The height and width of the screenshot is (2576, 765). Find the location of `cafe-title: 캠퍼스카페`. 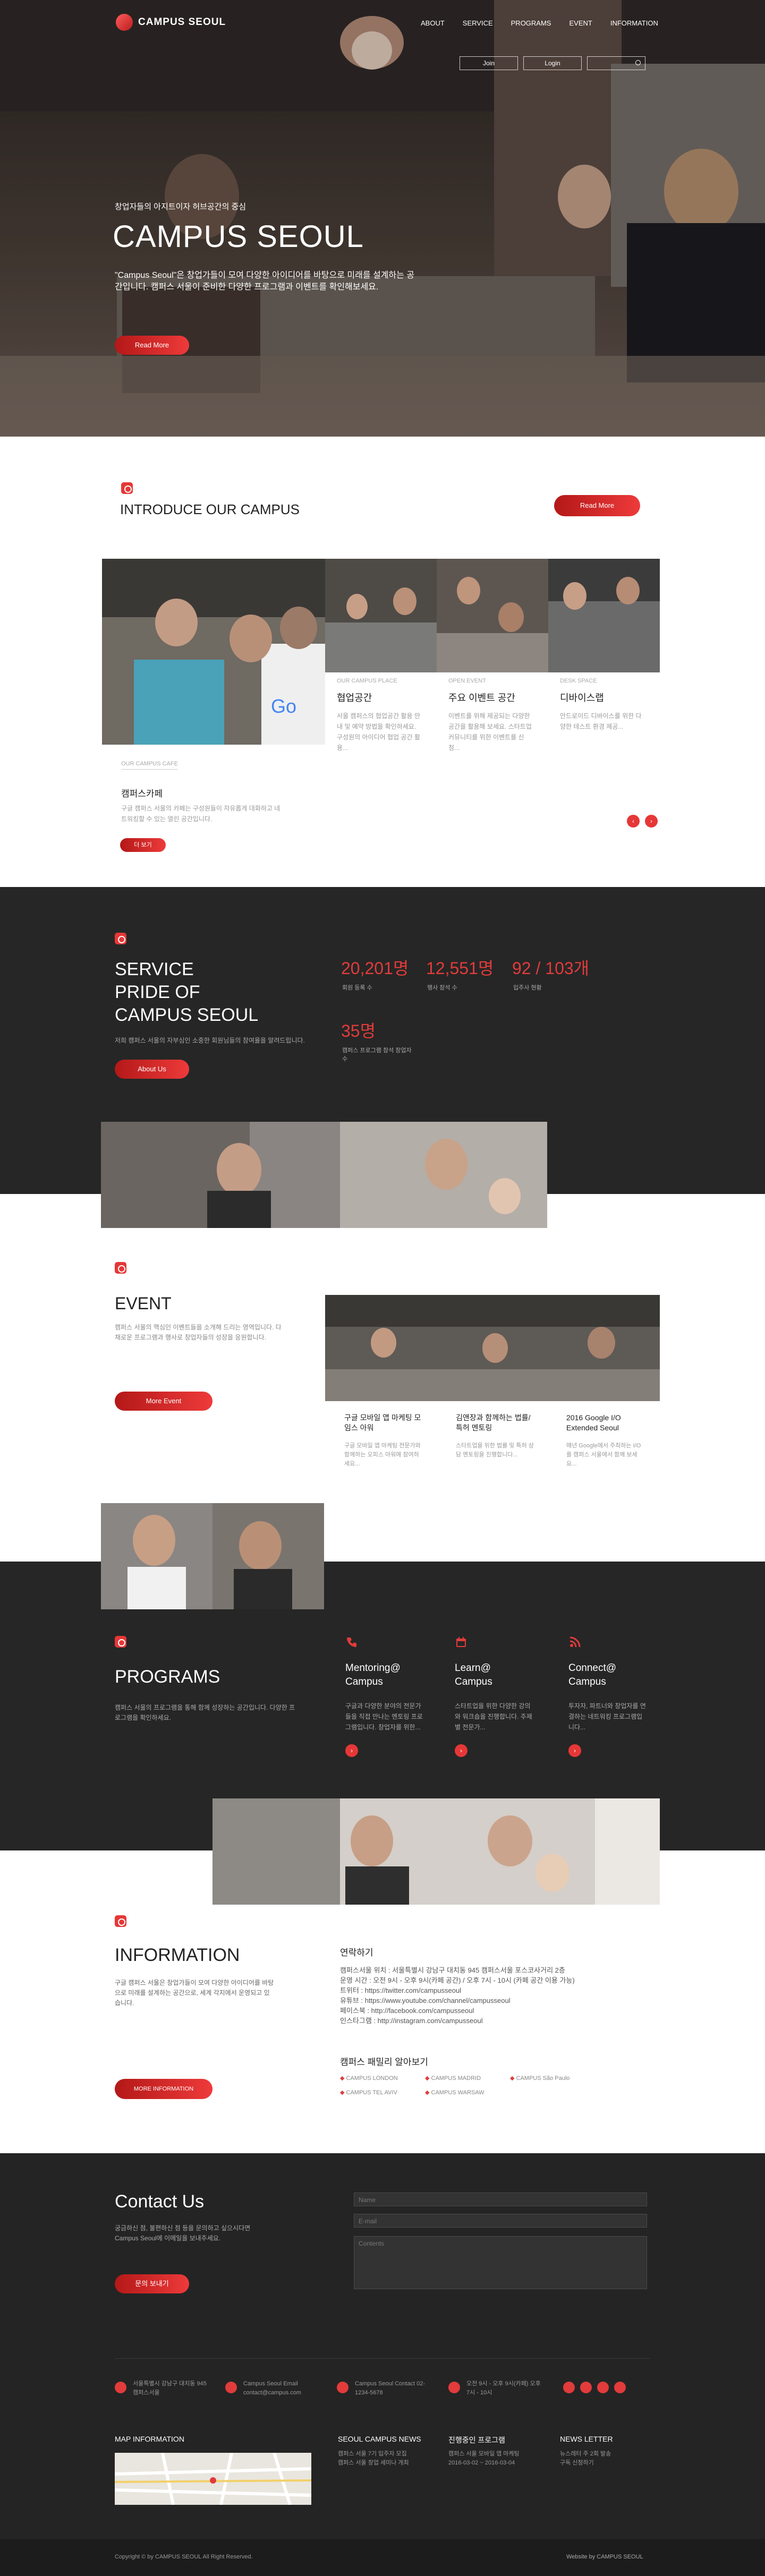

cafe-title: 캠퍼스카페 is located at coordinates (142, 794).